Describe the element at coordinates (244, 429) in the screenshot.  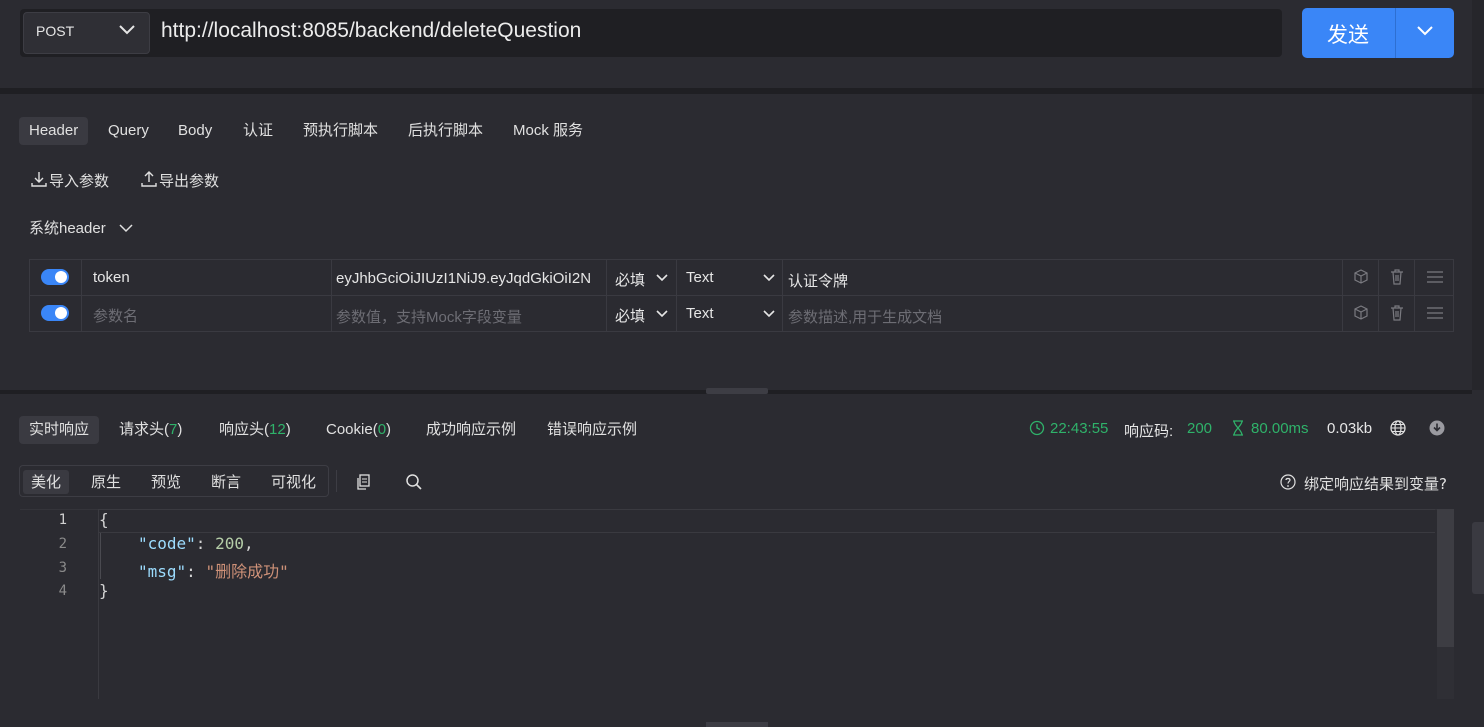
I see `tab-label: 响应头(` at that location.